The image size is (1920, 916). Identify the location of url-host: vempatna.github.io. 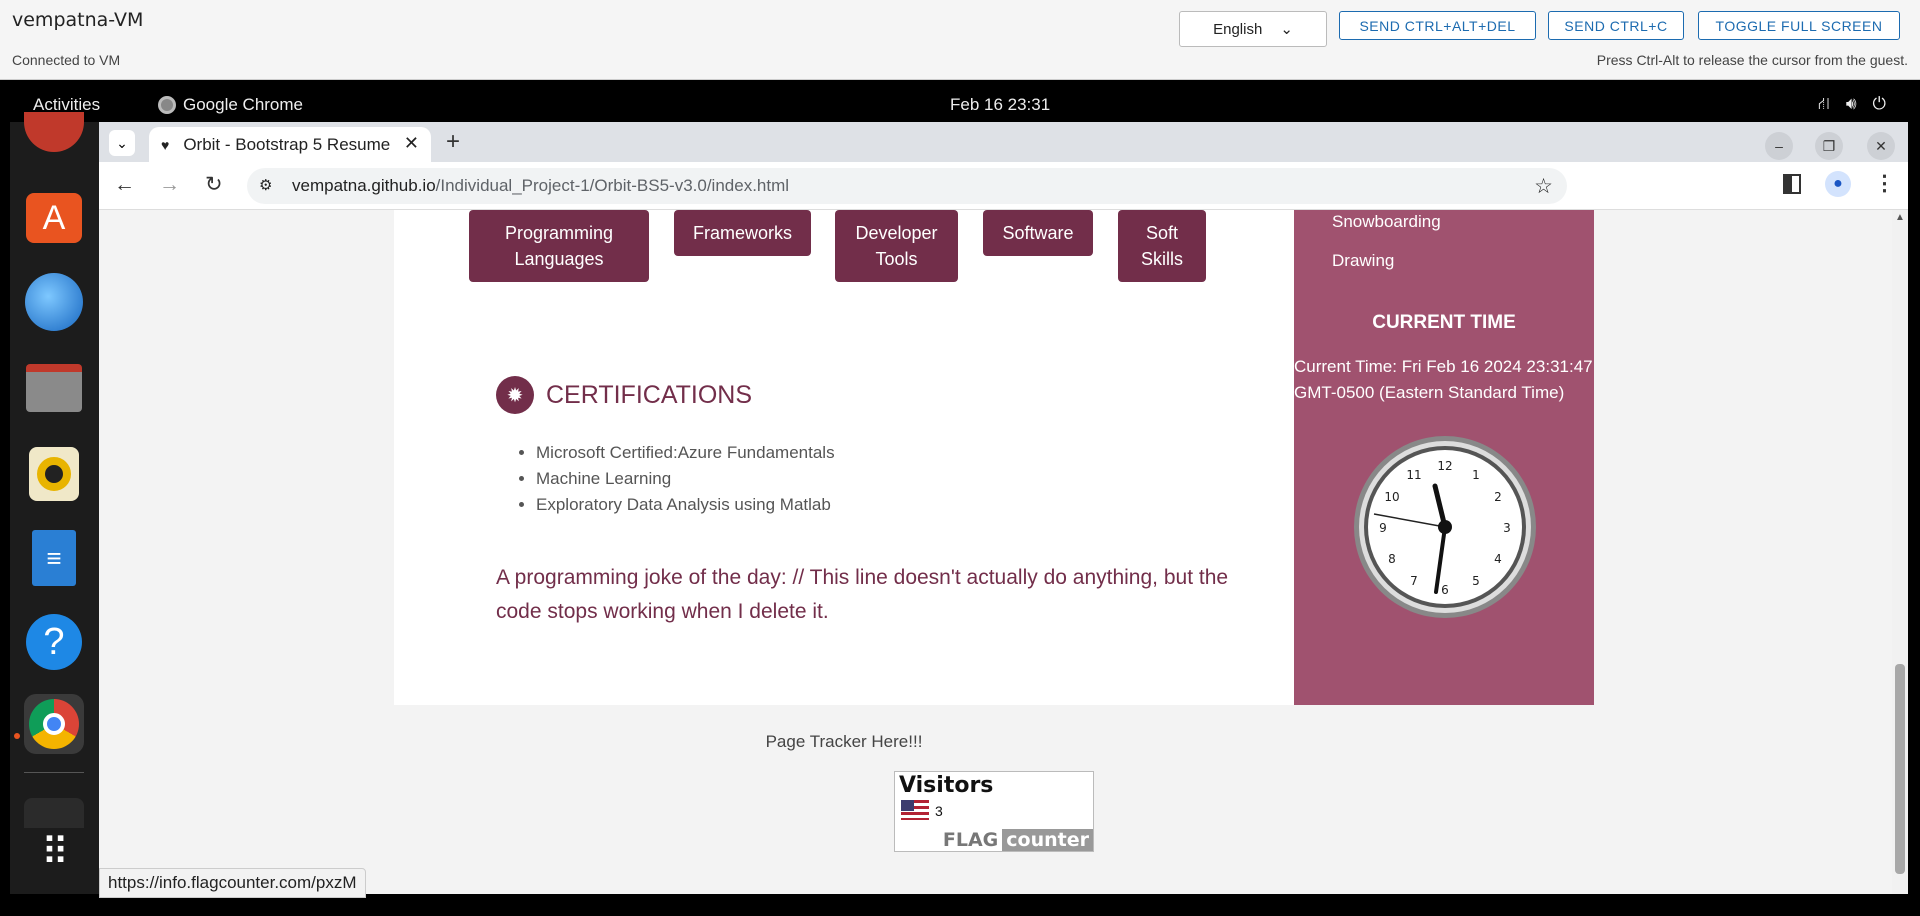
(364, 185).